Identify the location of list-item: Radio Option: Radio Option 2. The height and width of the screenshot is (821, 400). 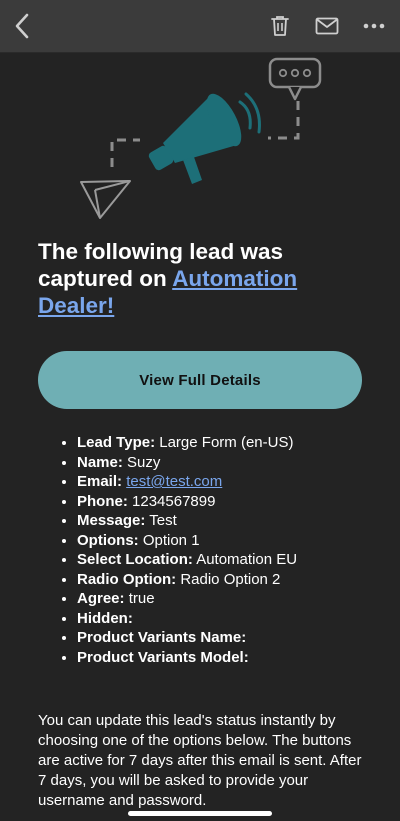
(238, 580).